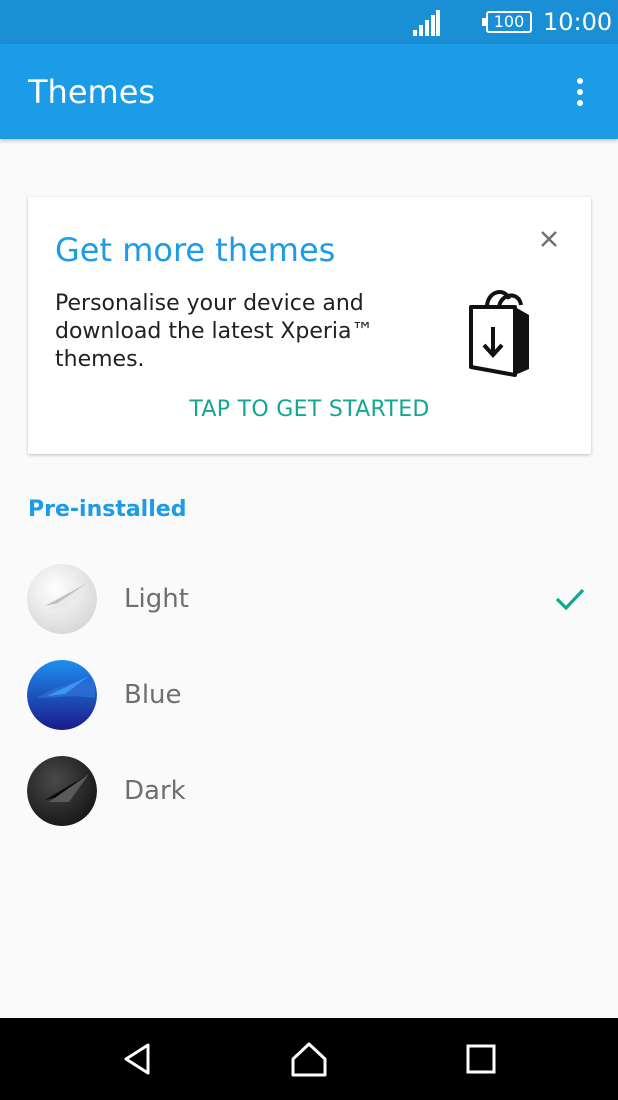 This screenshot has height=1100, width=618. I want to click on app-bar: Themes, so click(309, 91).